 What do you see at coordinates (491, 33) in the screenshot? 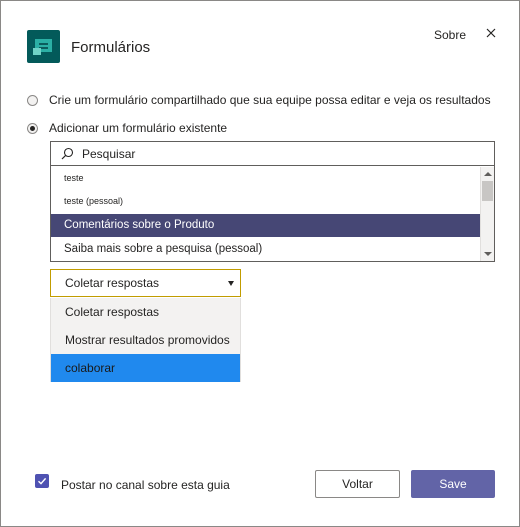
I see `close-icon` at bounding box center [491, 33].